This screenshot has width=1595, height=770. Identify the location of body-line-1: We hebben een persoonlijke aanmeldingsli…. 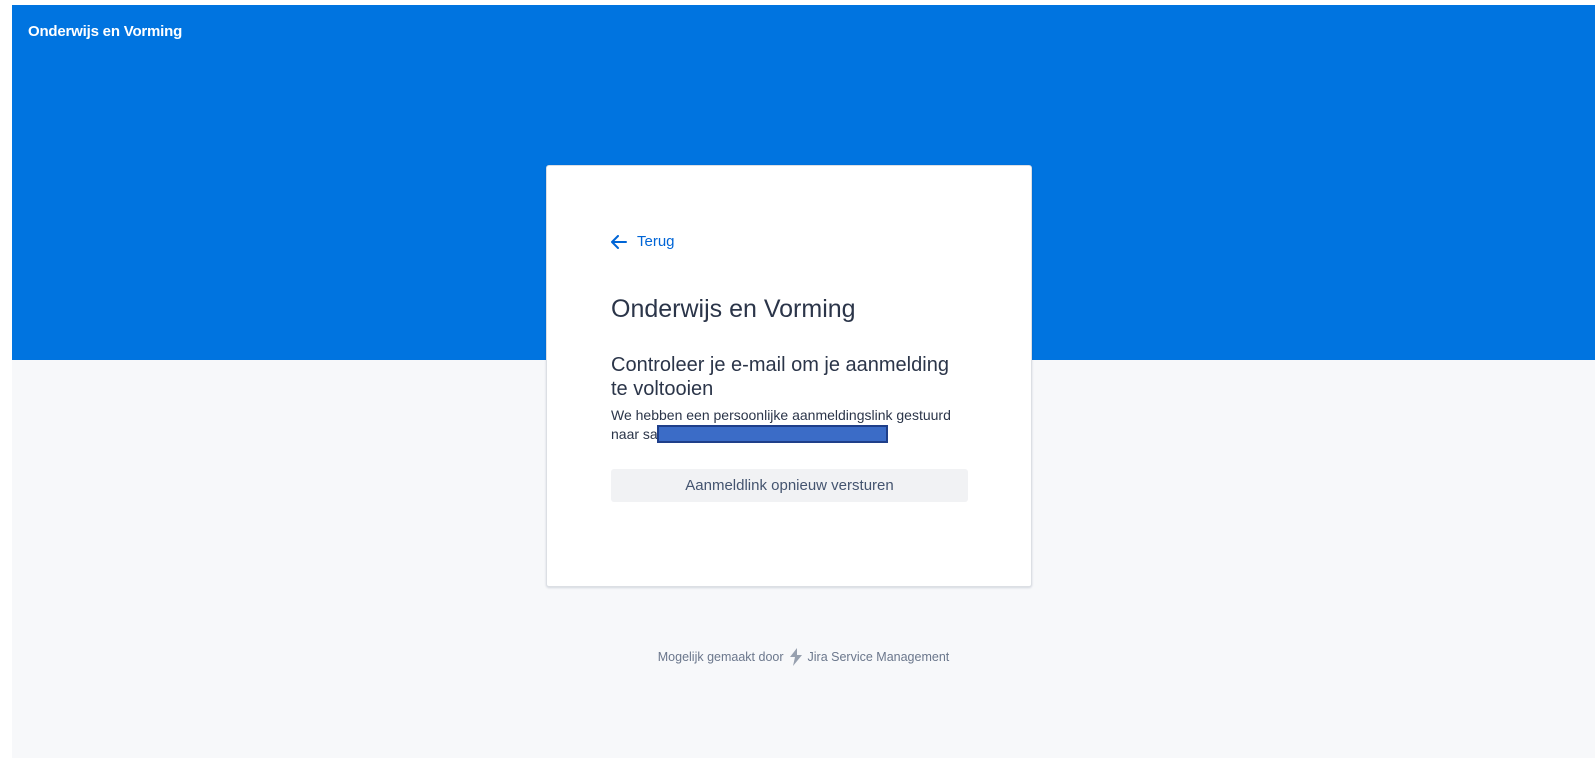
(781, 415).